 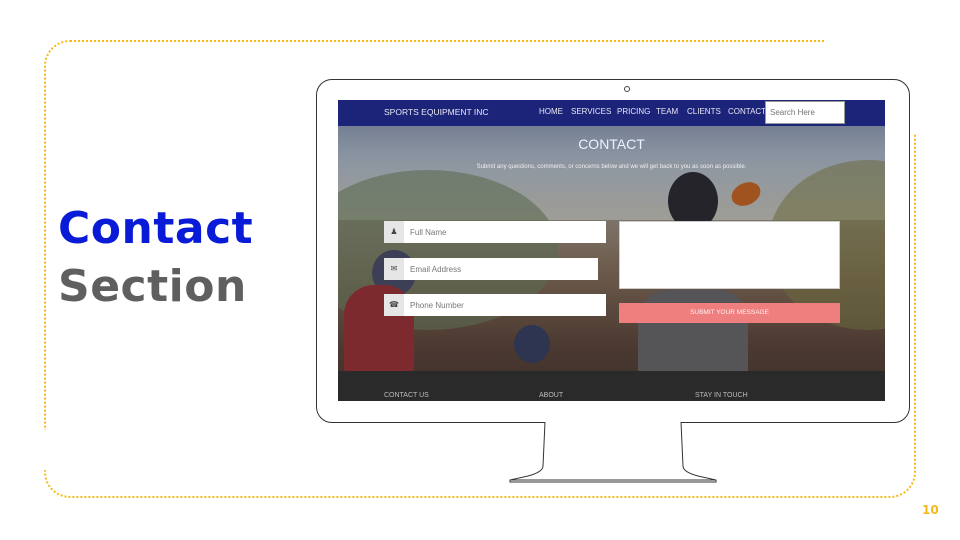 What do you see at coordinates (394, 232) in the screenshot?
I see `user-icon: ♟` at bounding box center [394, 232].